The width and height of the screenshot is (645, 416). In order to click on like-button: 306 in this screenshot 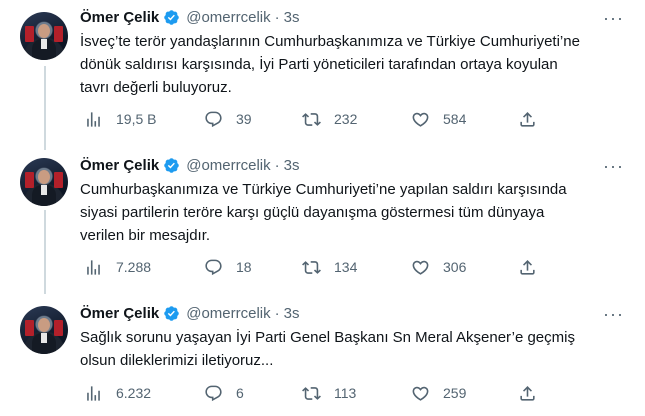, I will do `click(438, 267)`.